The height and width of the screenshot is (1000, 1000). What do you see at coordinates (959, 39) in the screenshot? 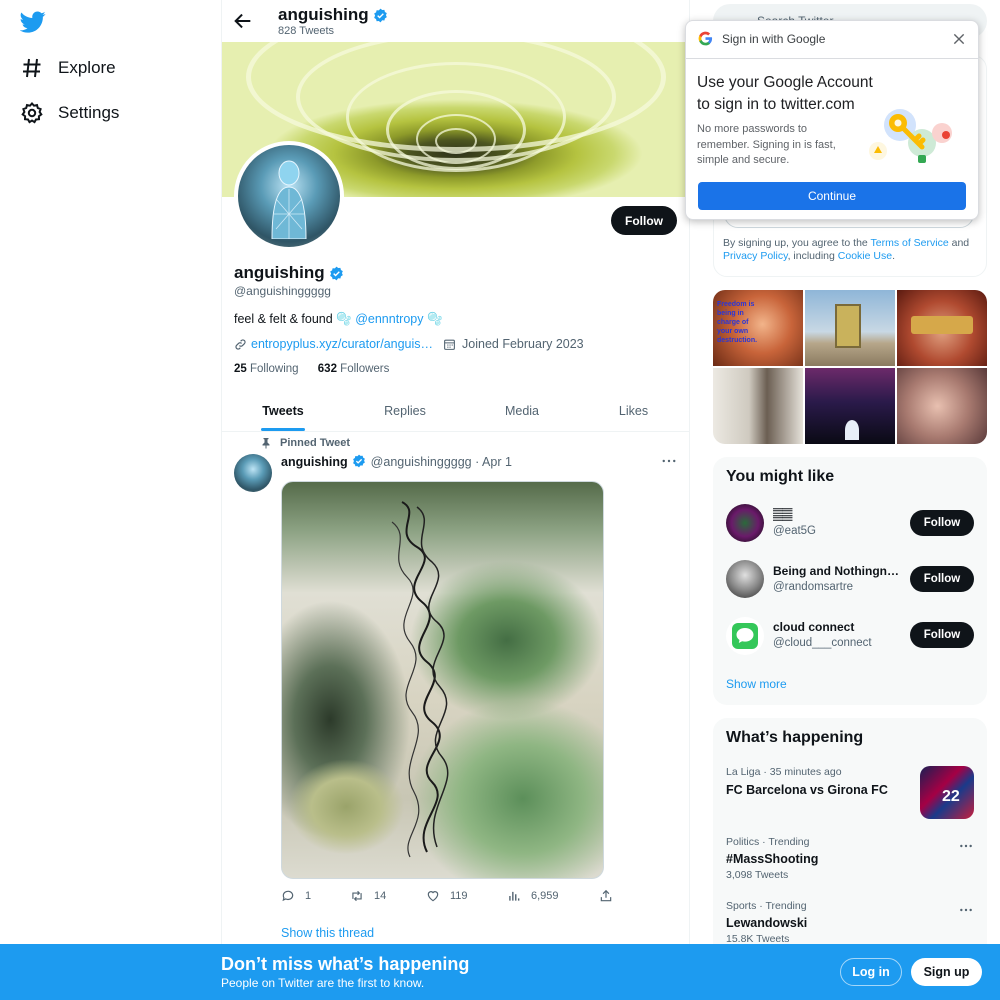
I see `close-icon` at bounding box center [959, 39].